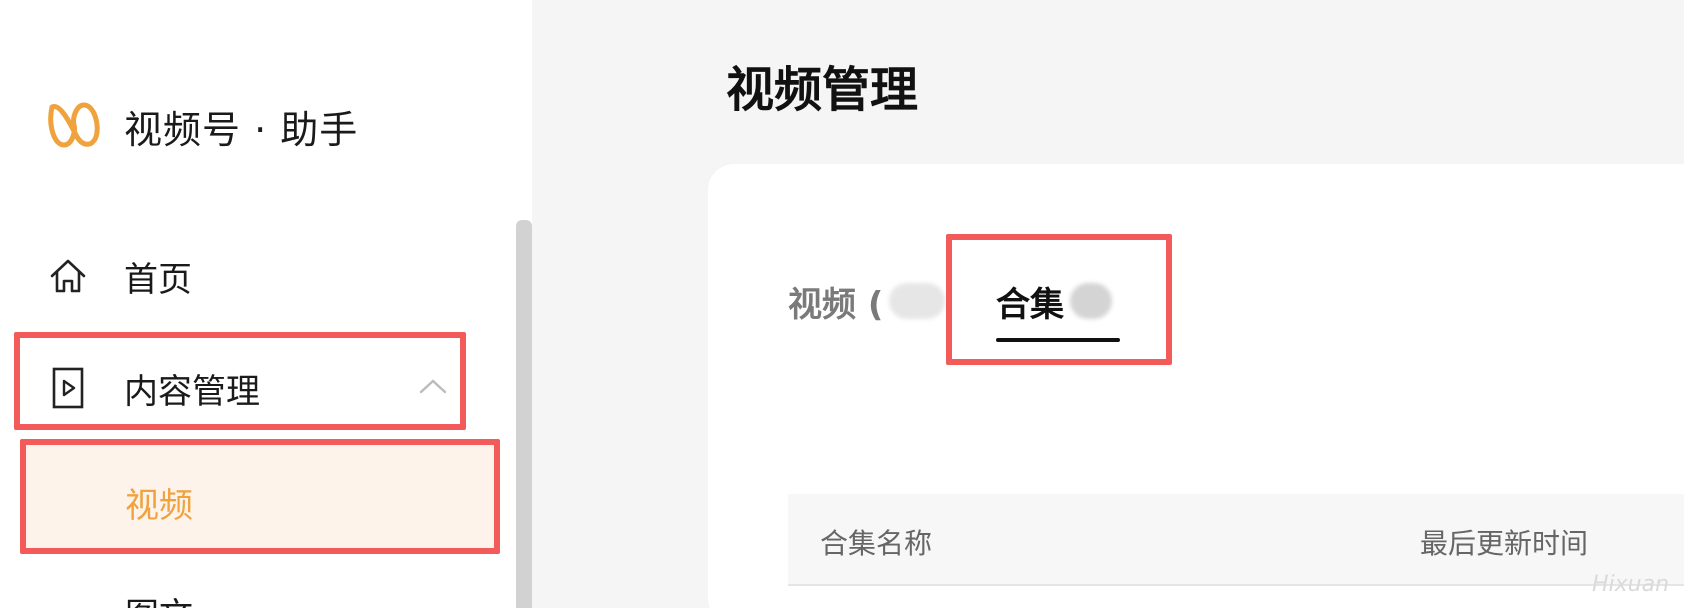 The width and height of the screenshot is (1684, 608). I want to click on tab-video: 视频 (, so click(867, 301).